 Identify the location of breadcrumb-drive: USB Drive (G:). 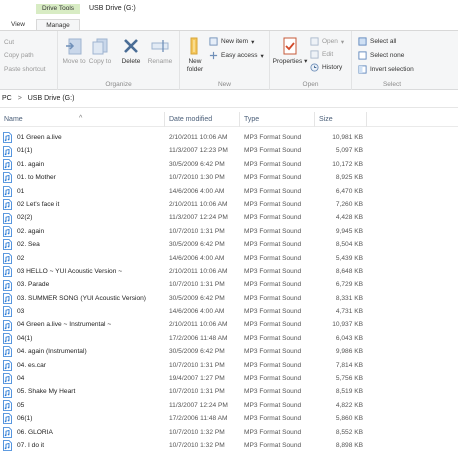
(51, 98).